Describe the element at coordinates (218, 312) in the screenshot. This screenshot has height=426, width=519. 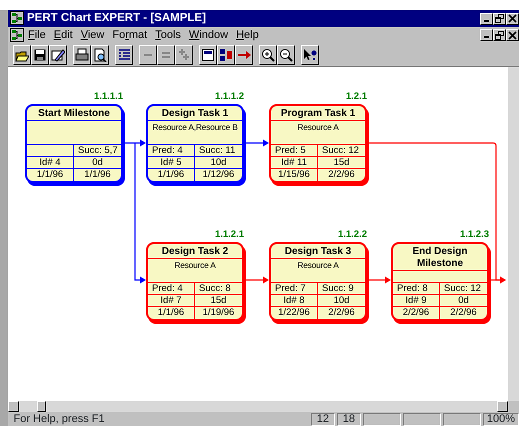
I see `node-finish: 1/19/96` at that location.